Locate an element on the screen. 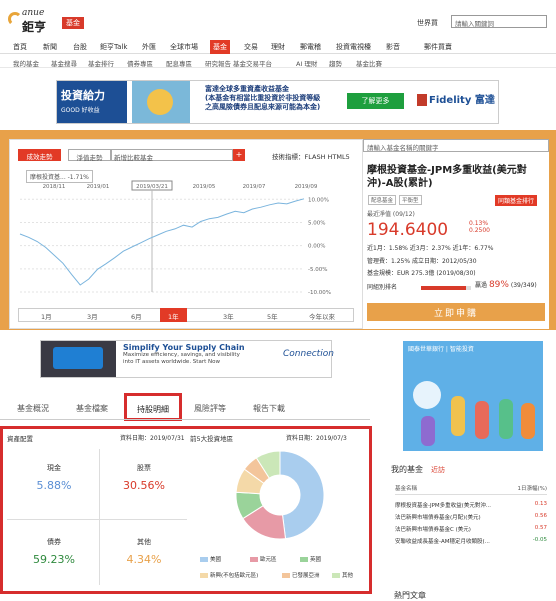  regions-title: 前5大投資地區 is located at coordinates (212, 439).